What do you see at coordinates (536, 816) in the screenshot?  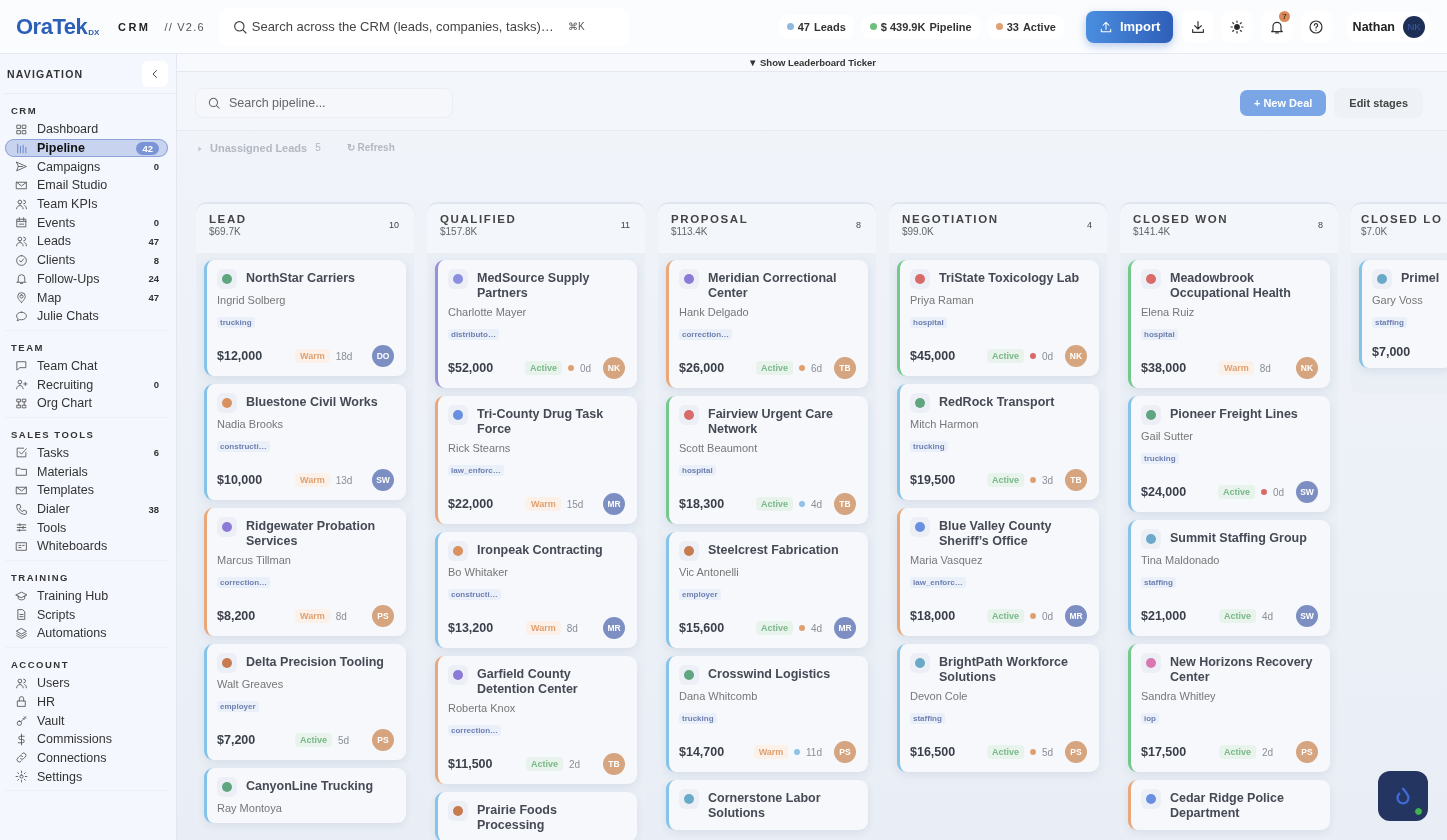 I see `deal-card: Prairie Foods Processing` at bounding box center [536, 816].